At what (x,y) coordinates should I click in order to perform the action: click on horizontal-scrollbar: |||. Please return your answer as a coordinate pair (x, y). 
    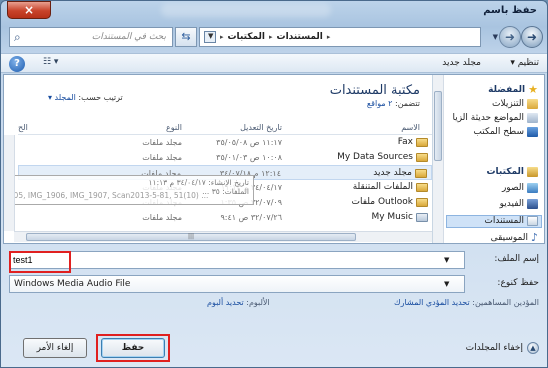
    Looking at the image, I should click on (223, 236).